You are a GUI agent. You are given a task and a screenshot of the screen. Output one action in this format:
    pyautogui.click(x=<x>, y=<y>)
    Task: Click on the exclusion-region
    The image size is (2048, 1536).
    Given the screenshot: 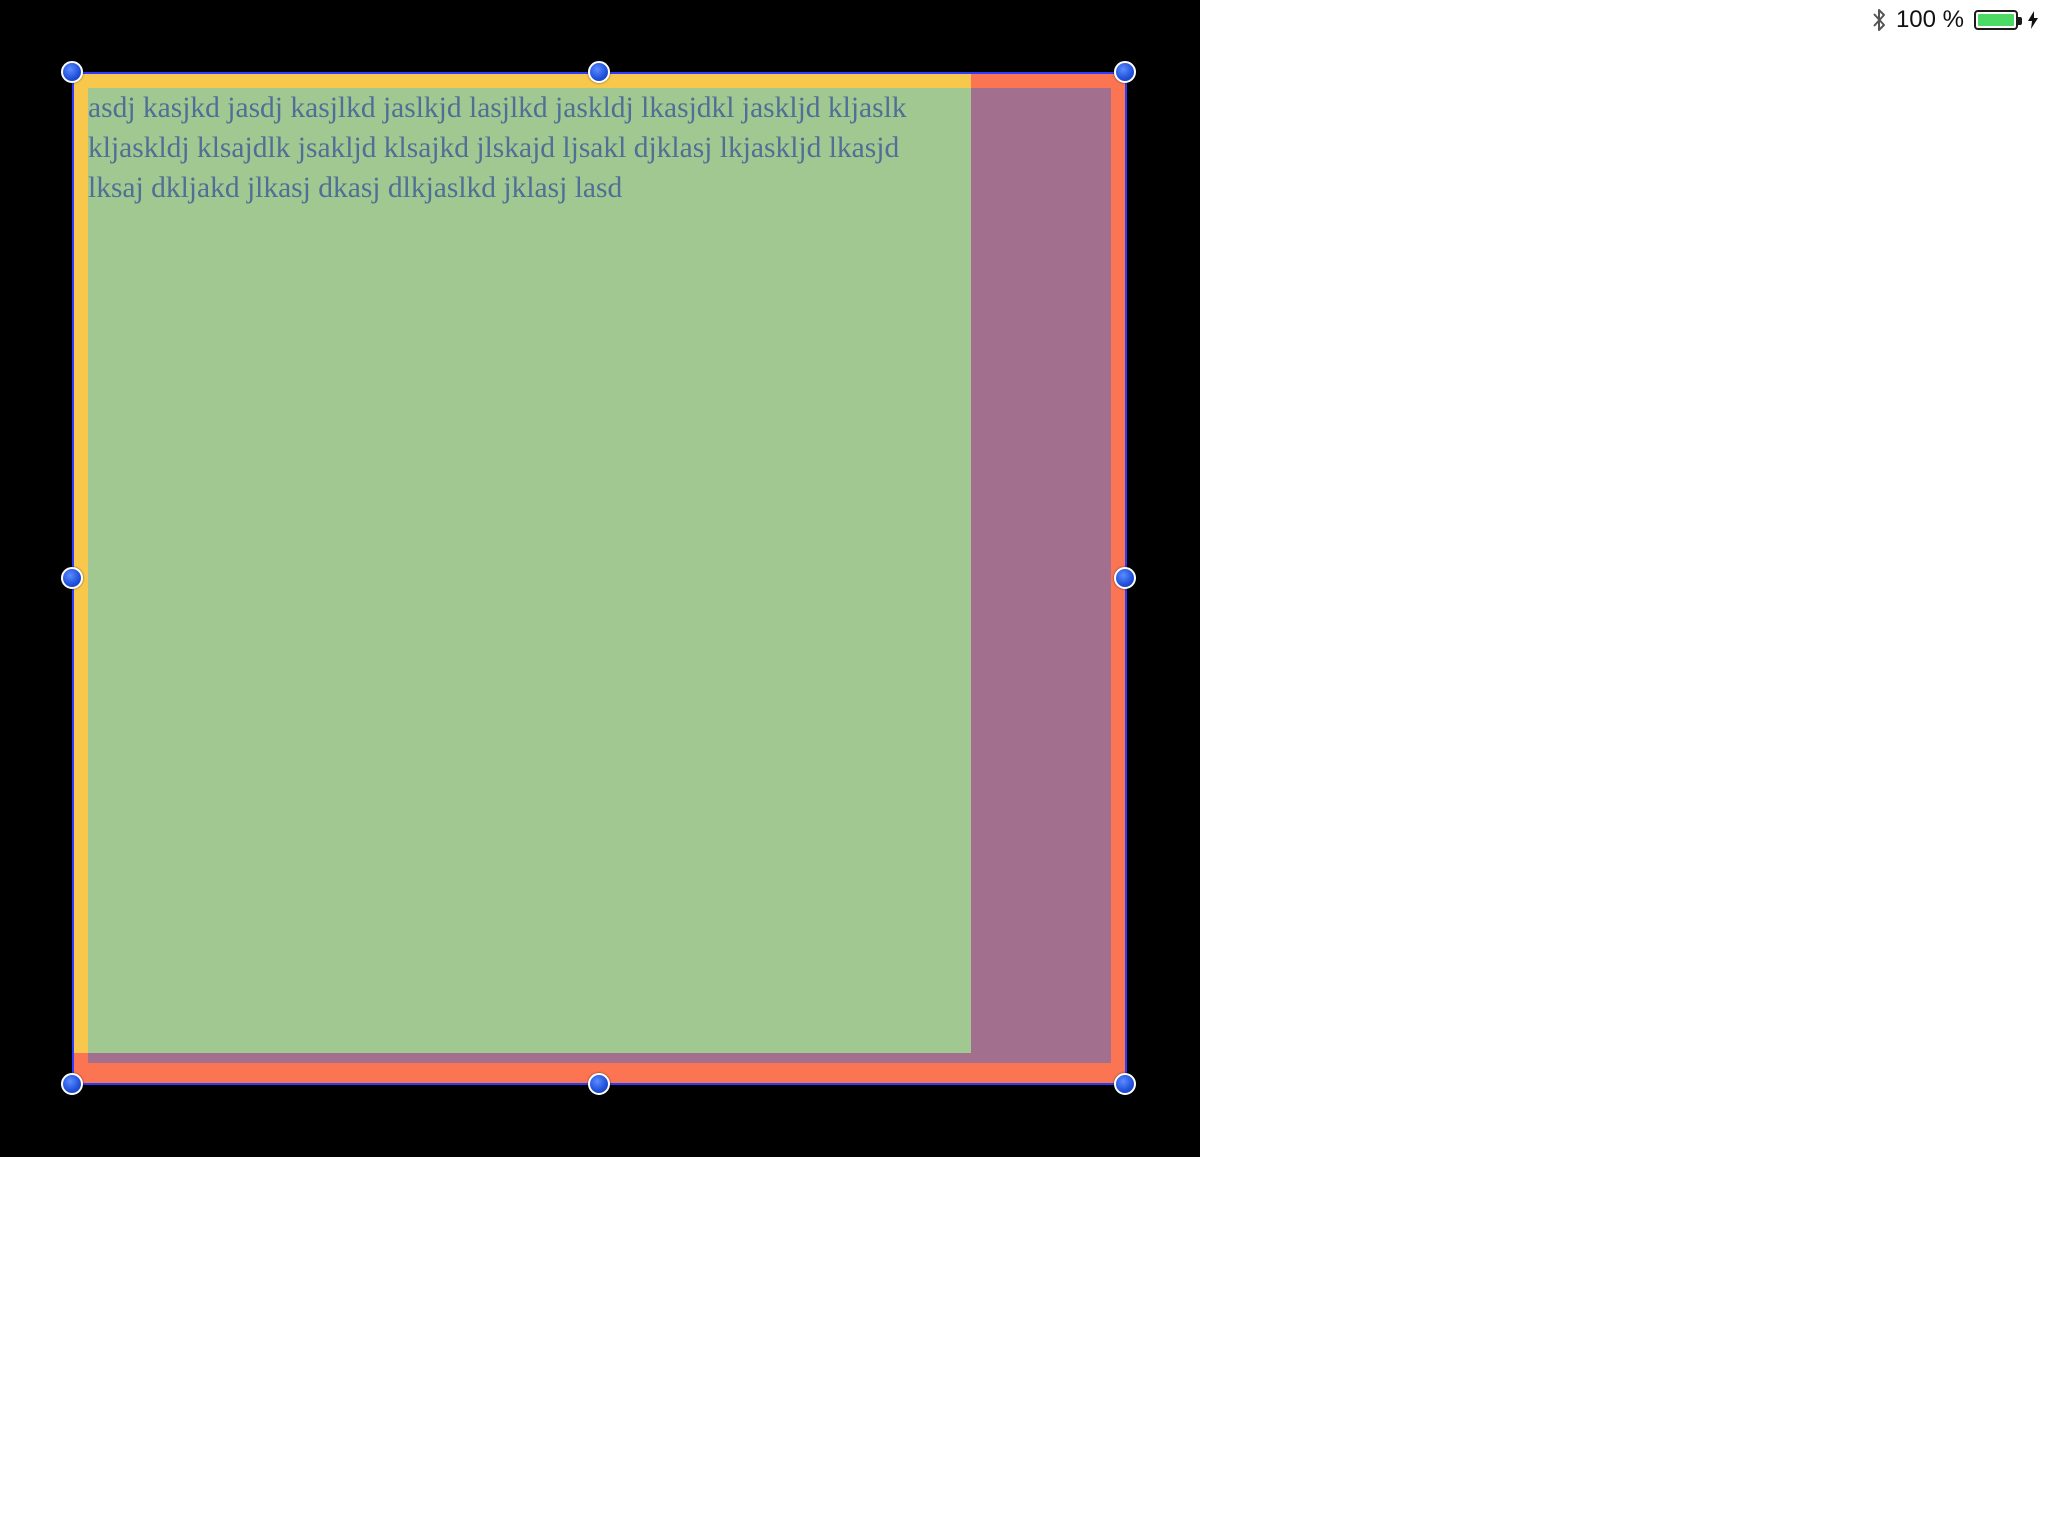 What is the action you would take?
    pyautogui.click(x=1048, y=578)
    